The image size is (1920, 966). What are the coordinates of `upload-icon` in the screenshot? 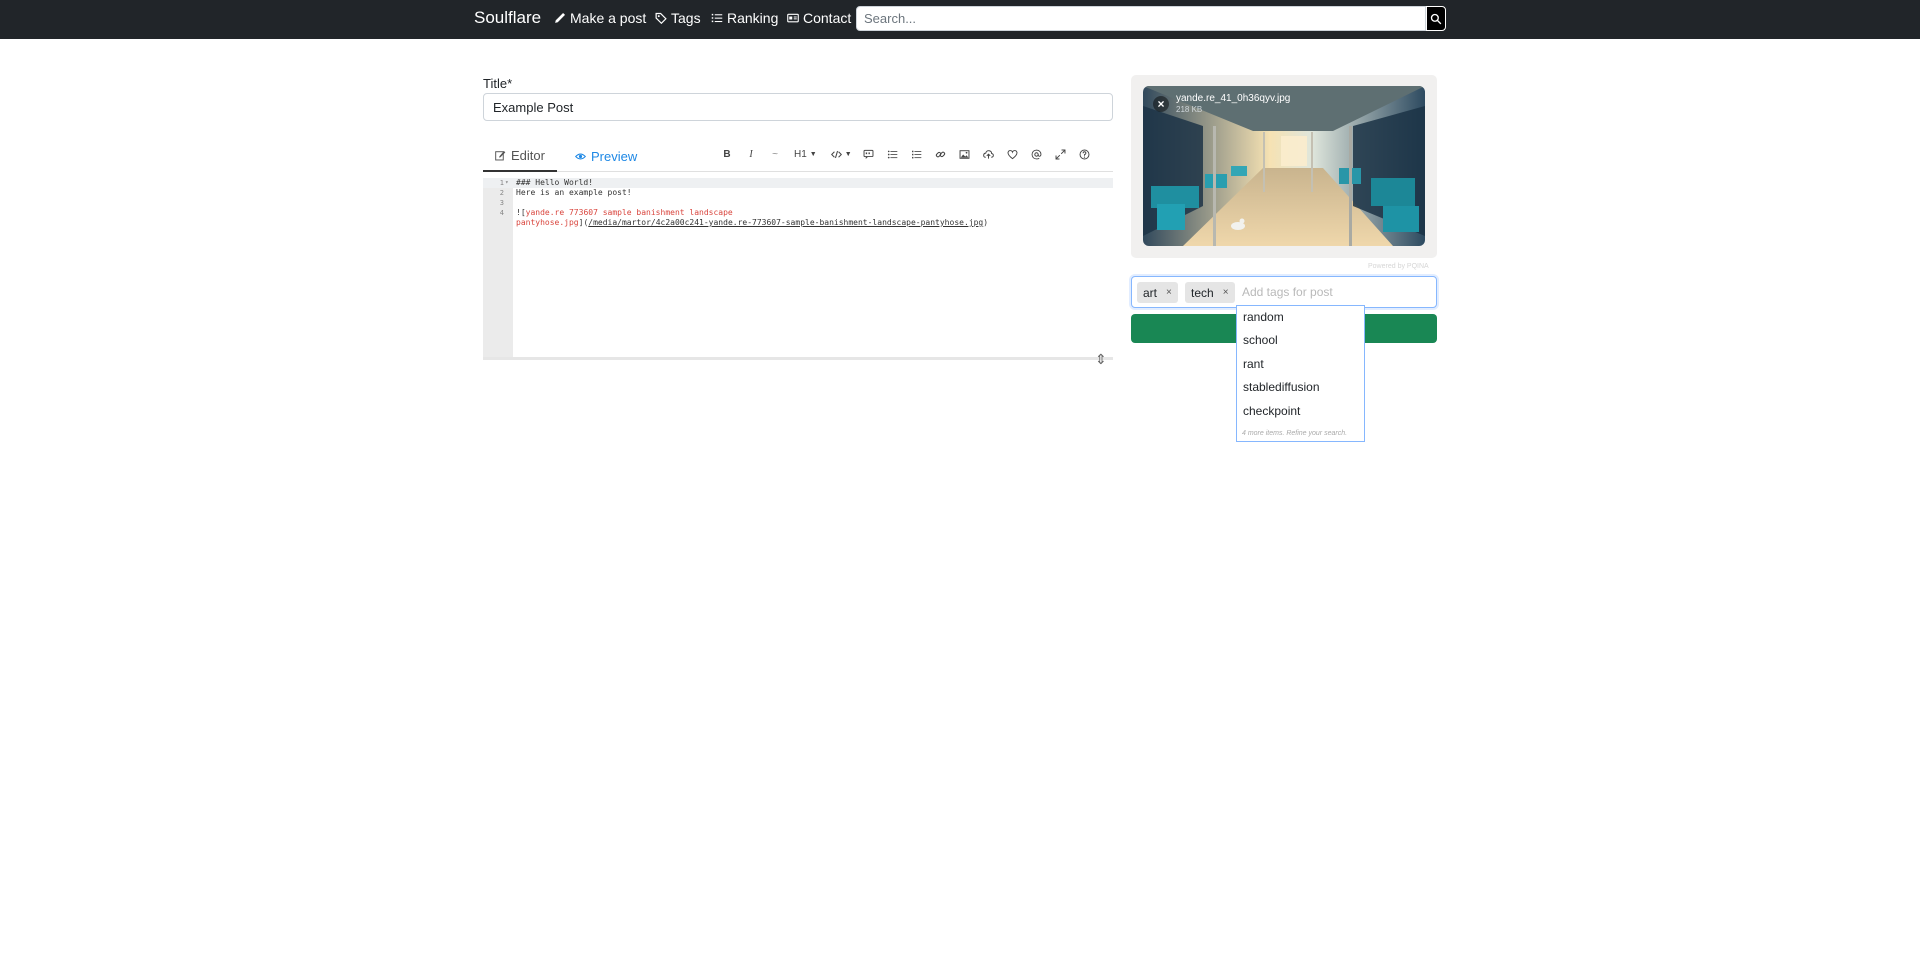 It's located at (989, 154).